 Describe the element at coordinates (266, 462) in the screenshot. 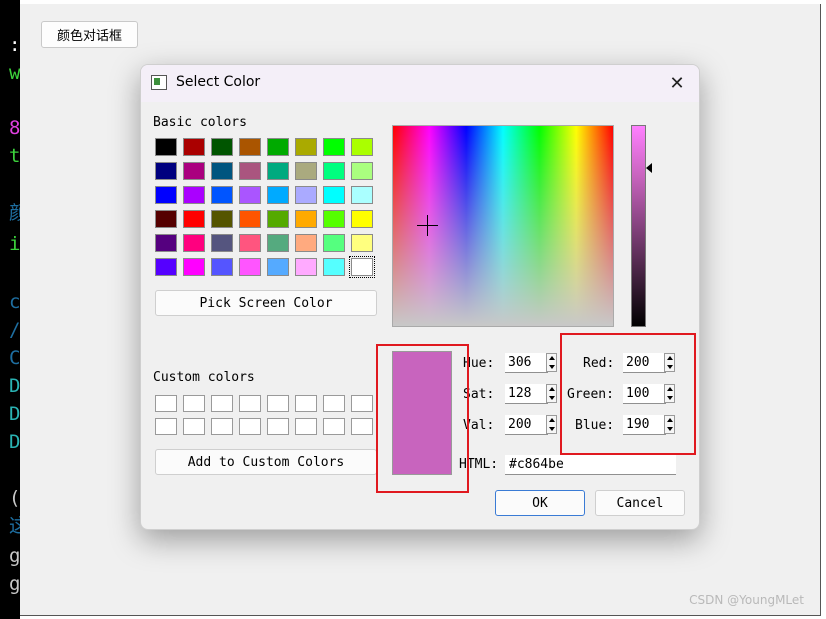

I see `add-to-custom-colors-button: Add to Custom Colors` at that location.